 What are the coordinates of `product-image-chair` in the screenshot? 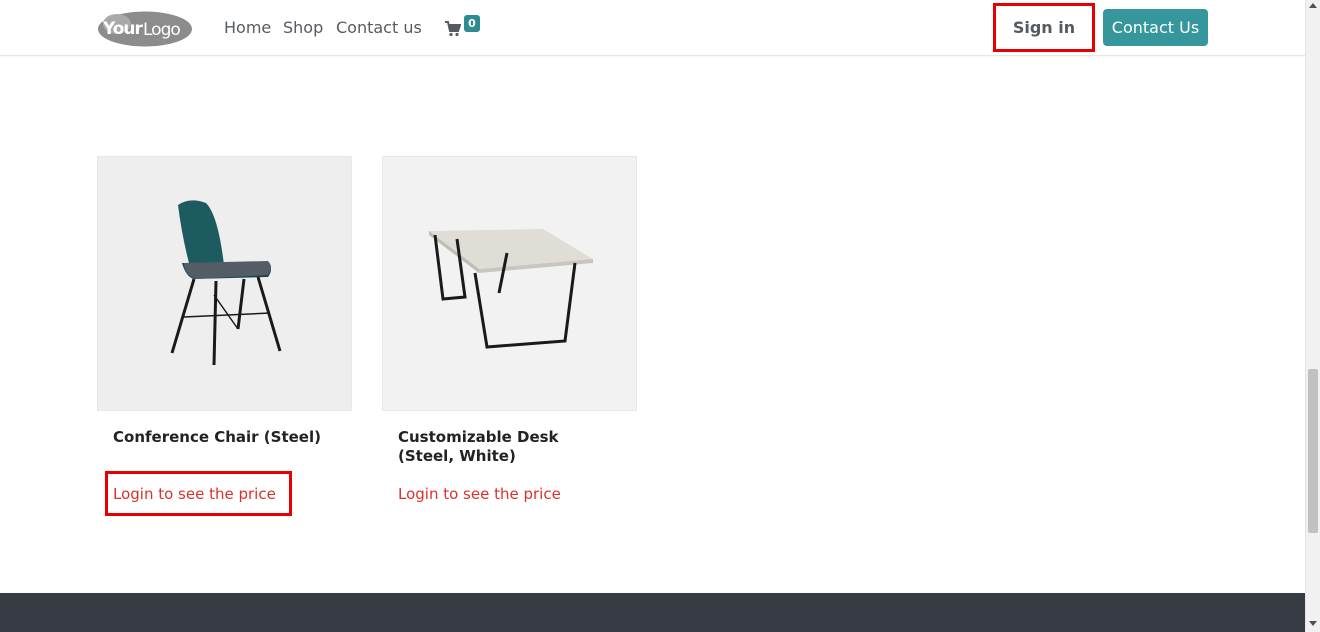 It's located at (224, 283).